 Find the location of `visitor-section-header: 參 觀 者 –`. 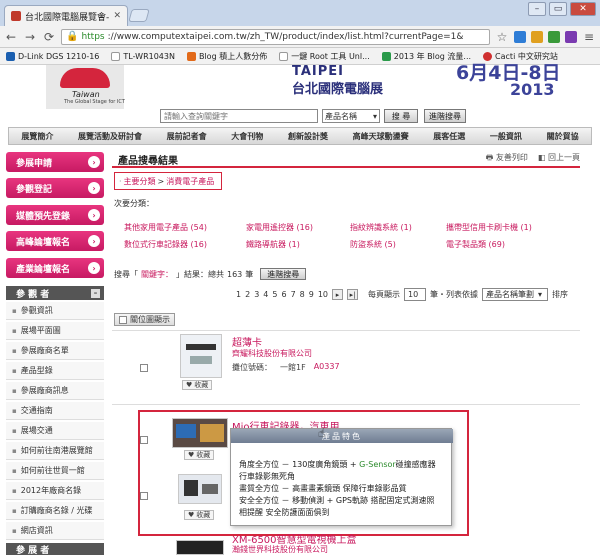

visitor-section-header: 參 觀 者 – is located at coordinates (55, 293).